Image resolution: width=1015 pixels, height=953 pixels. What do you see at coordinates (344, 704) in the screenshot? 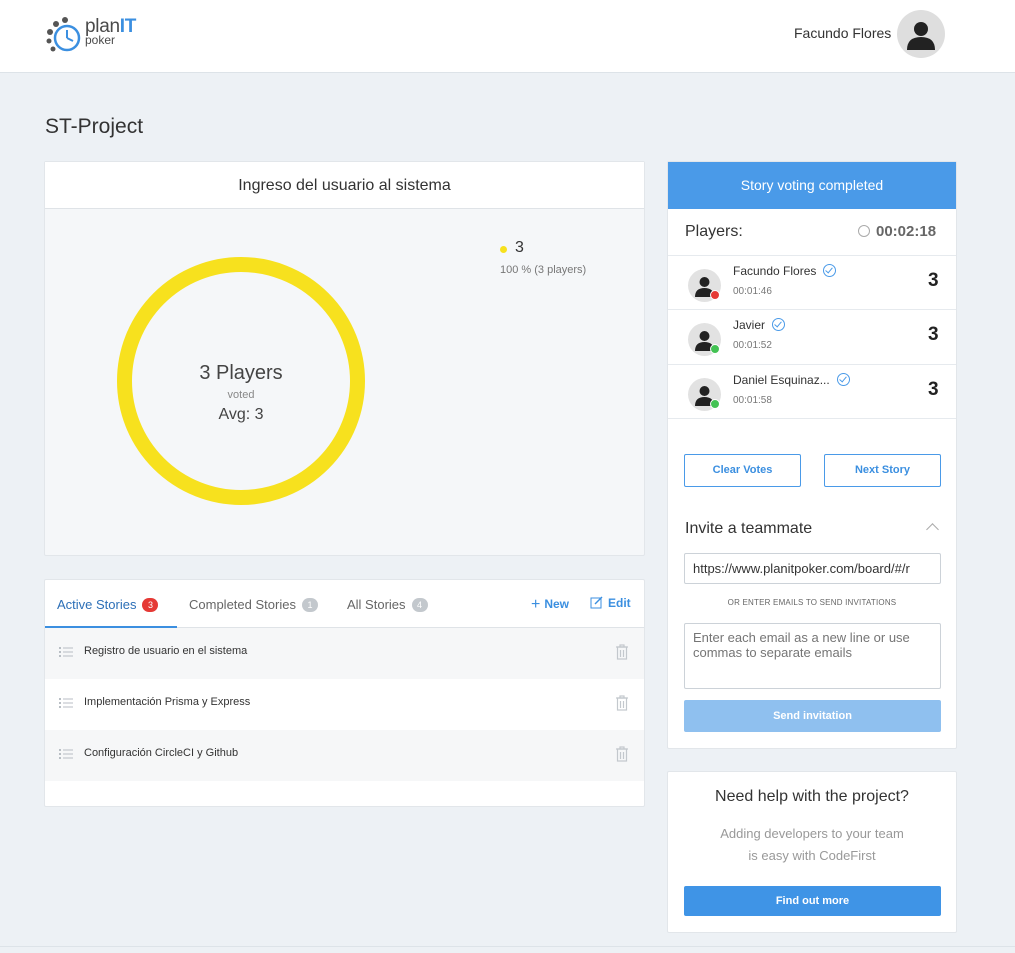
I see `story-row: Implementación Prisma y Express` at bounding box center [344, 704].